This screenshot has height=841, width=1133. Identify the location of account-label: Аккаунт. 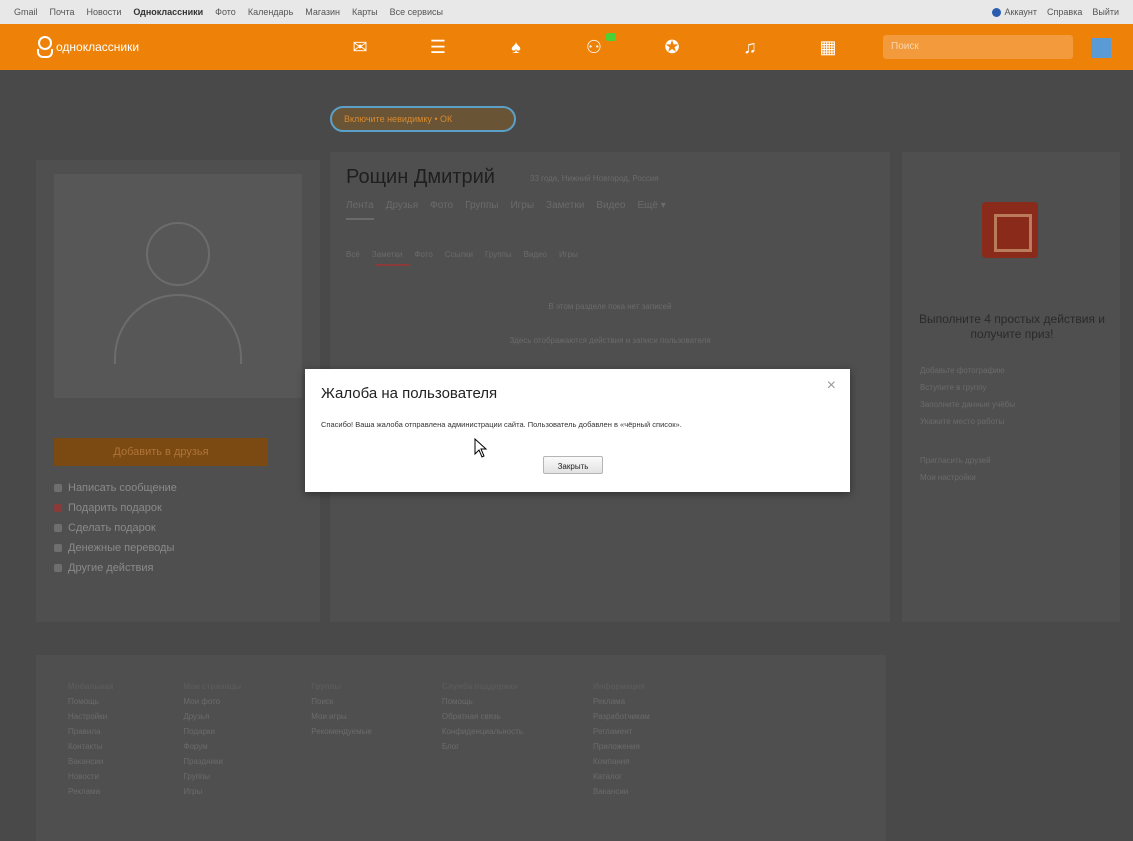
(1021, 11).